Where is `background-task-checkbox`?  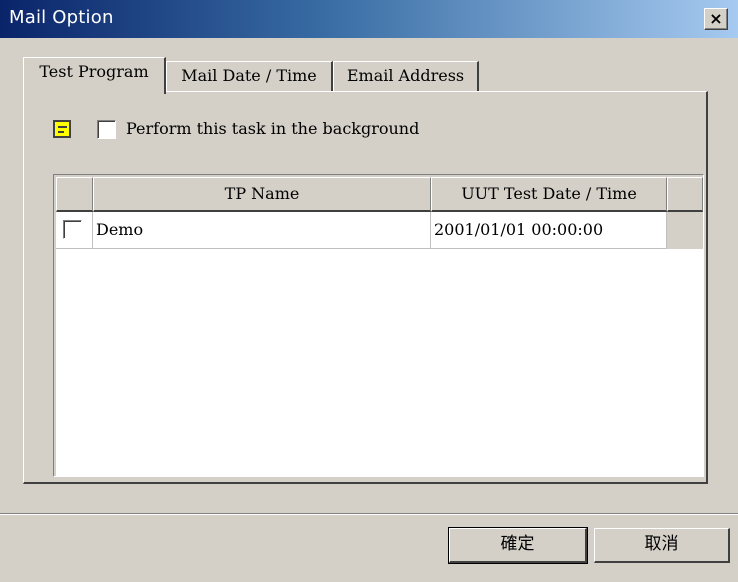 background-task-checkbox is located at coordinates (106, 129).